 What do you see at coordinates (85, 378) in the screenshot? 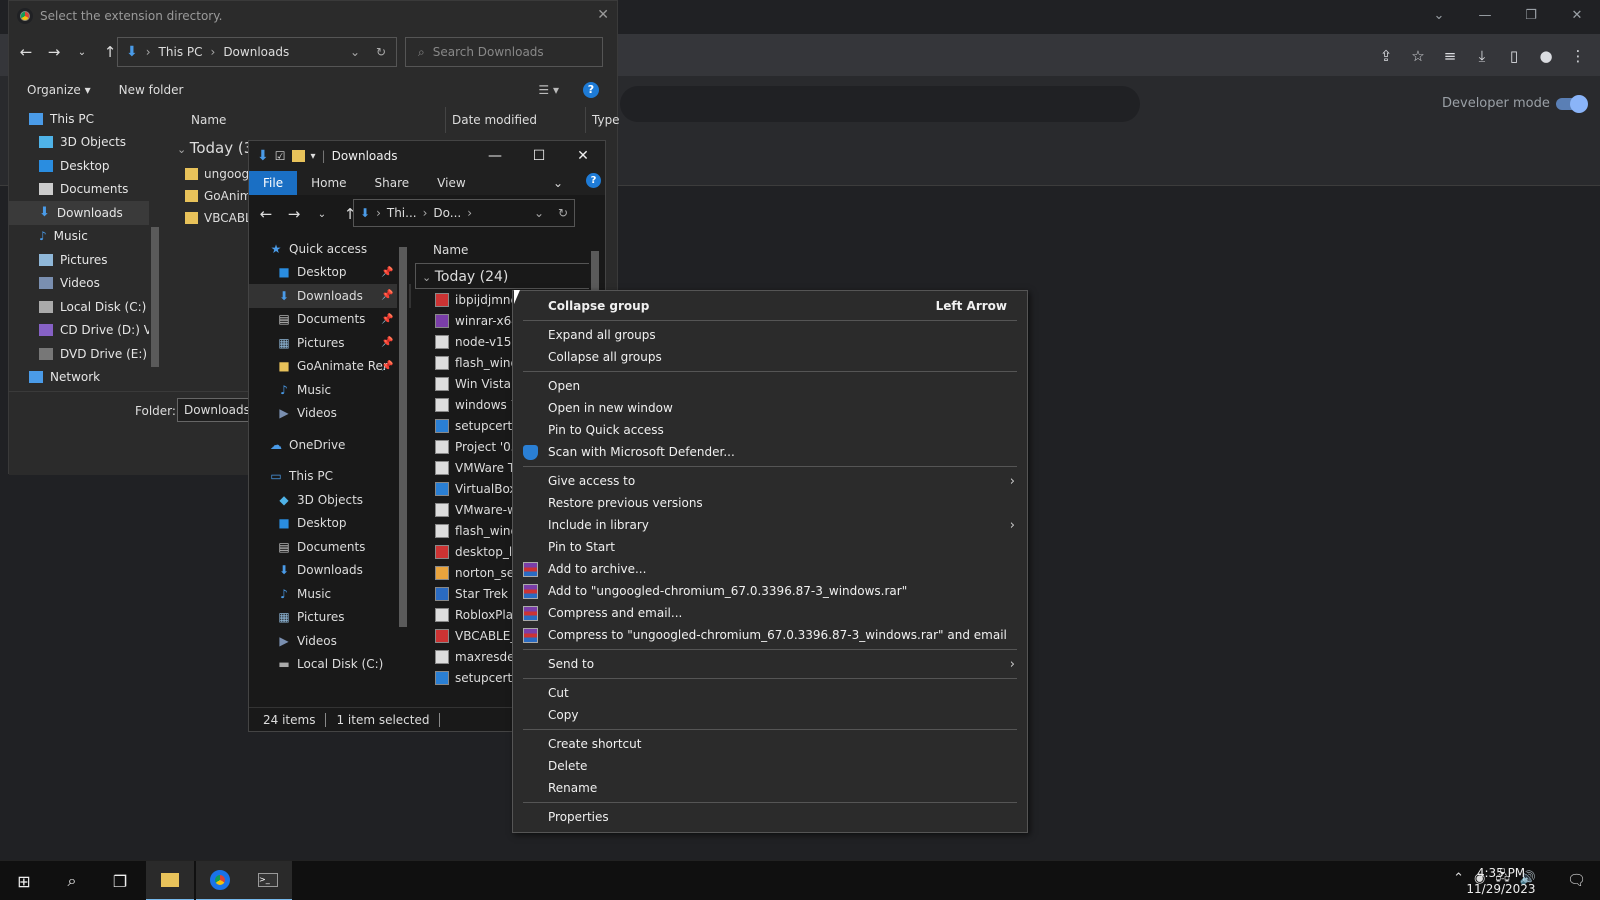
I see `tree-item-network: Network` at bounding box center [85, 378].